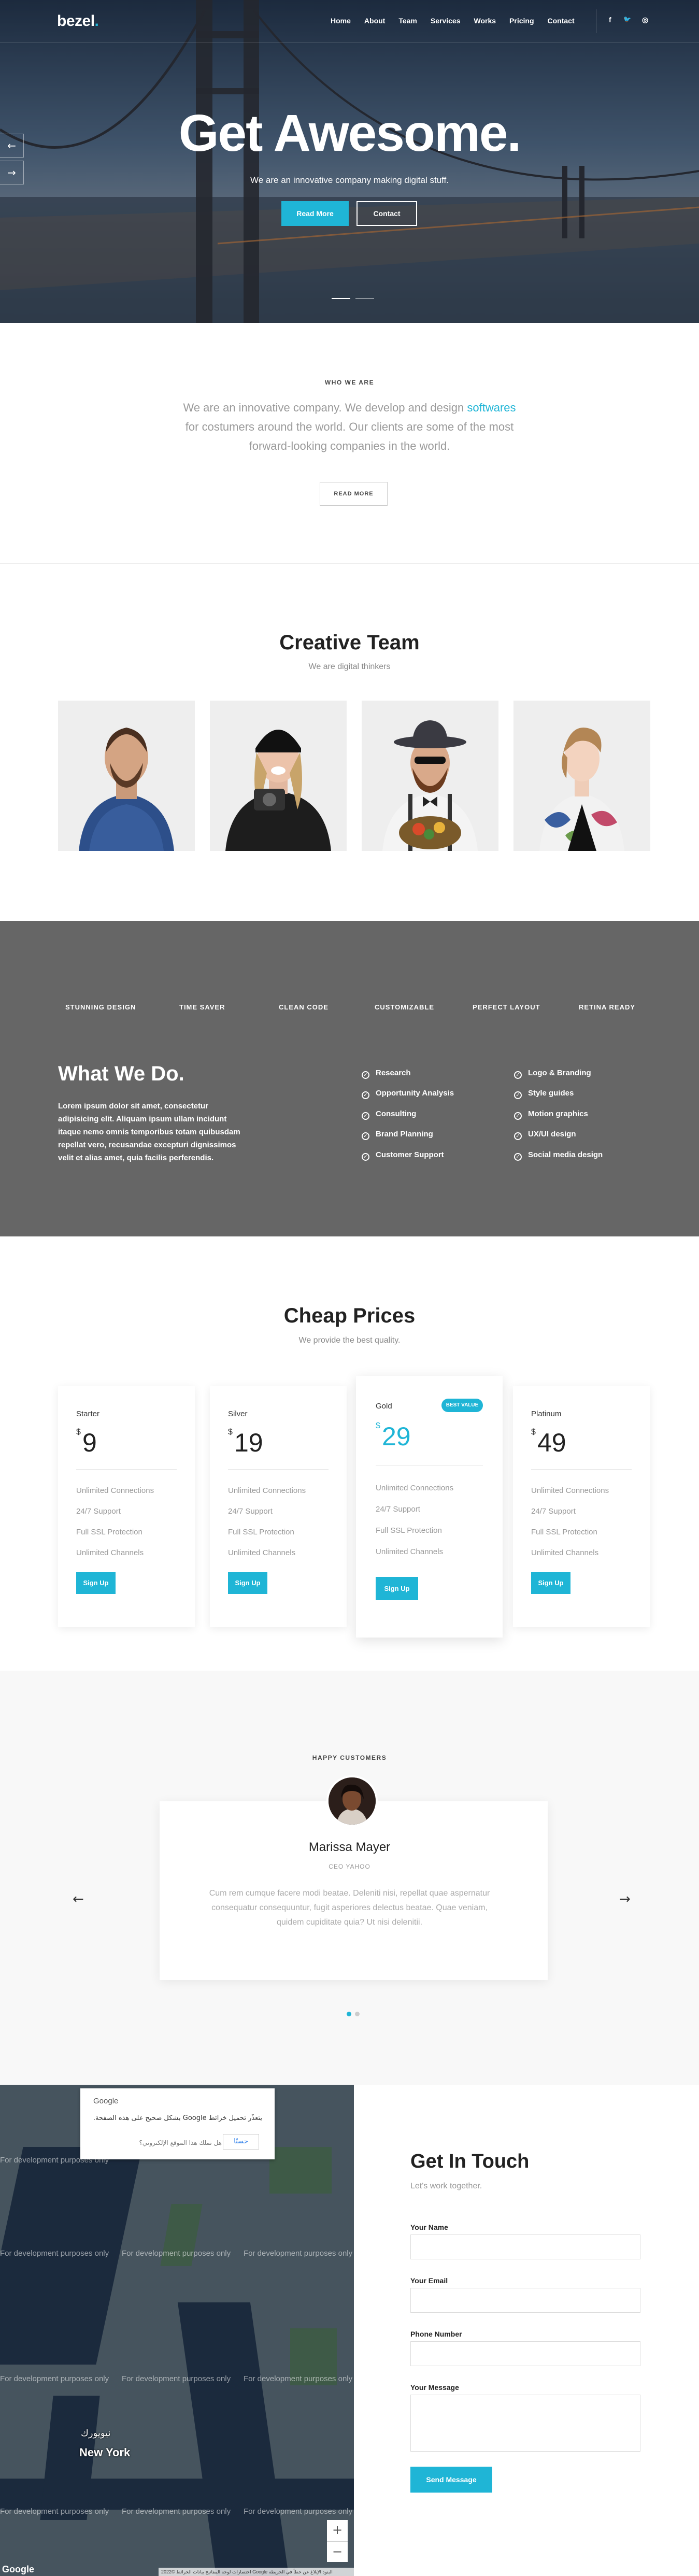 The height and width of the screenshot is (2576, 699). Describe the element at coordinates (354, 494) in the screenshot. I see `about-read-more-button: READ MORE` at that location.